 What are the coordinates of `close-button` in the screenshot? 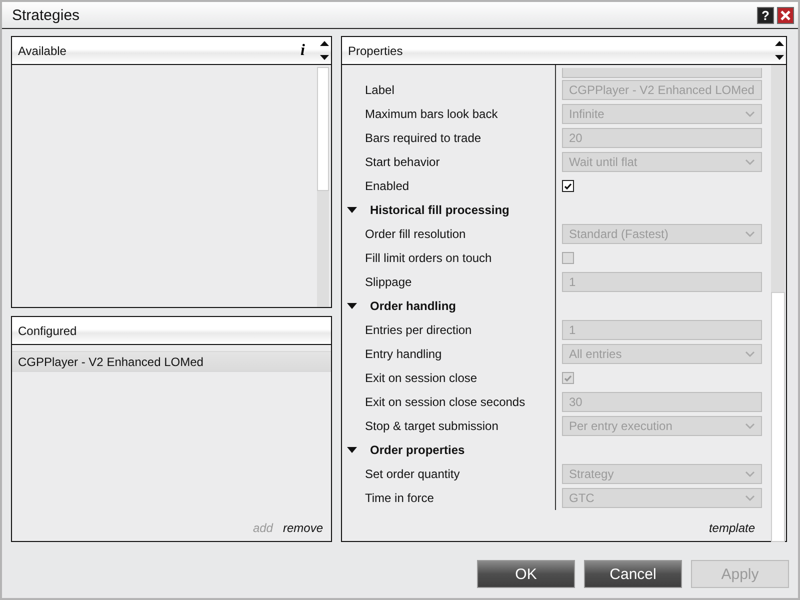 It's located at (785, 15).